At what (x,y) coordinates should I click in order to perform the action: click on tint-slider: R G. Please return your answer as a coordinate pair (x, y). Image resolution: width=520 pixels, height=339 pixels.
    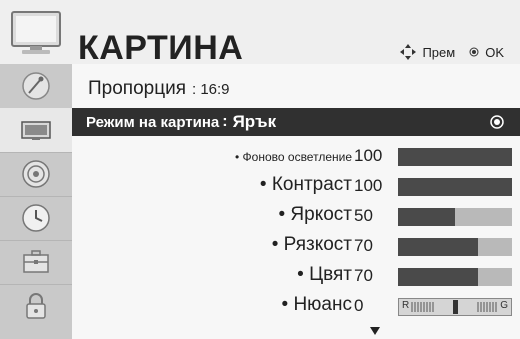
    Looking at the image, I should click on (455, 307).